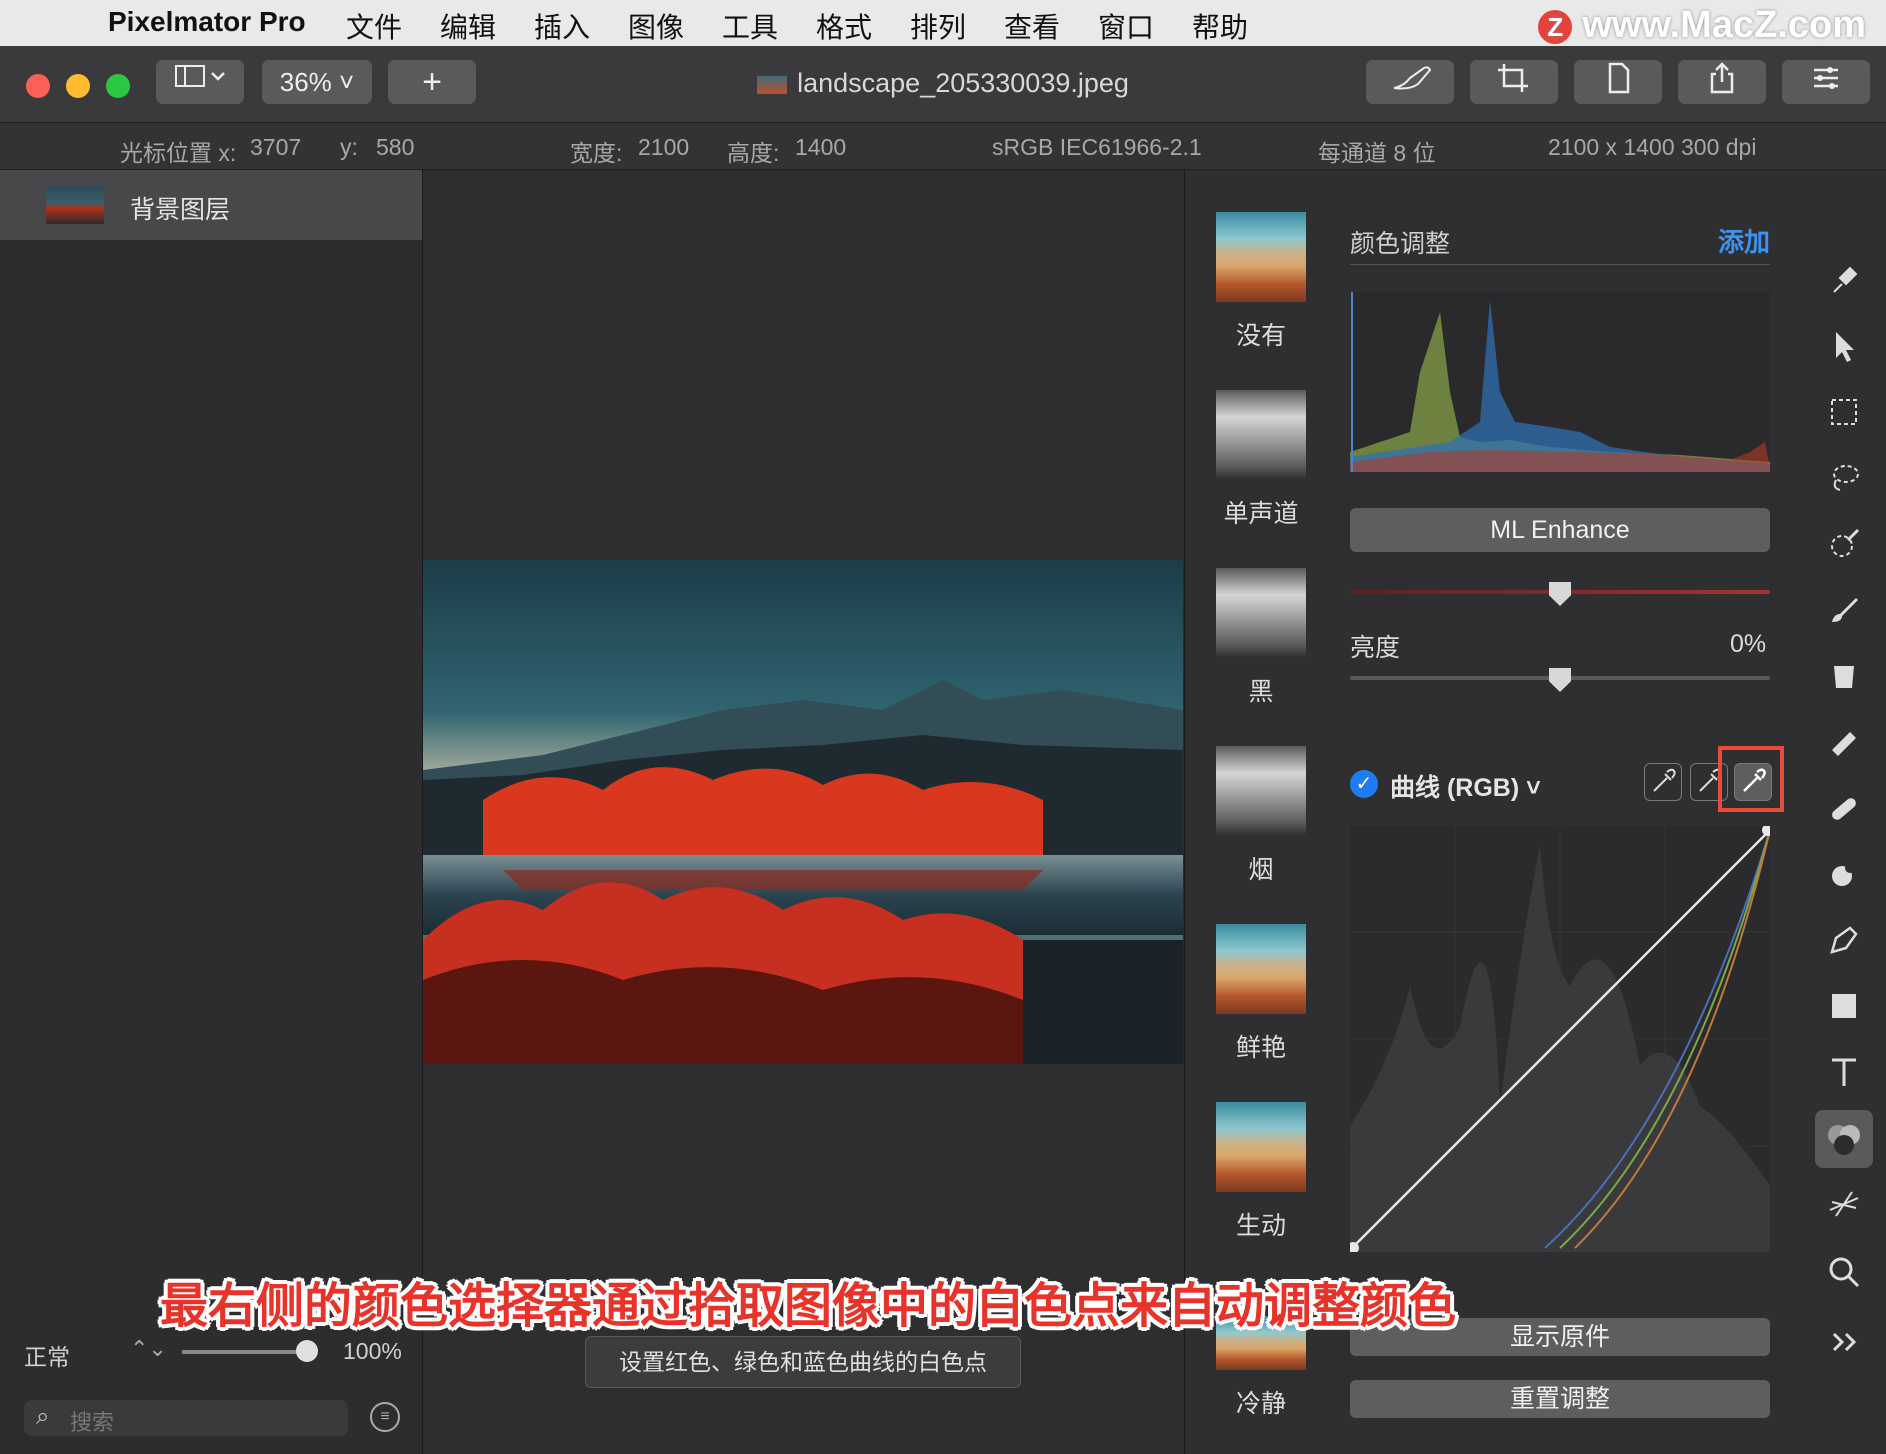 This screenshot has width=1886, height=1454. I want to click on curves-graph, so click(1560, 1039).